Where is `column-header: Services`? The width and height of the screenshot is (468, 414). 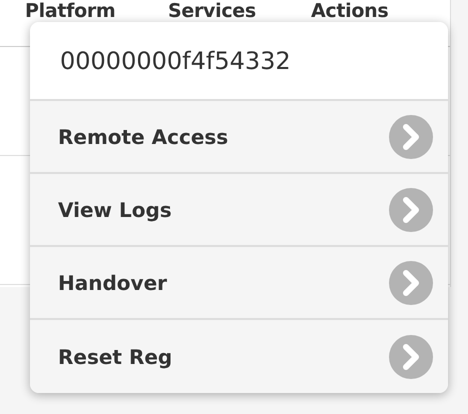
column-header: Services is located at coordinates (212, 11).